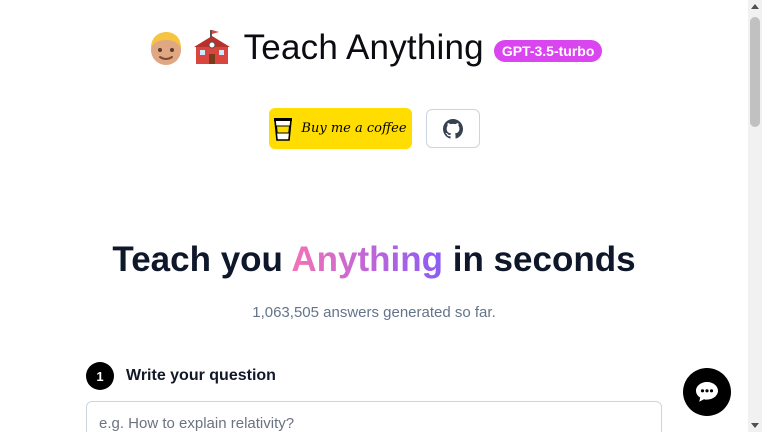  What do you see at coordinates (374, 416) in the screenshot?
I see `question-input` at bounding box center [374, 416].